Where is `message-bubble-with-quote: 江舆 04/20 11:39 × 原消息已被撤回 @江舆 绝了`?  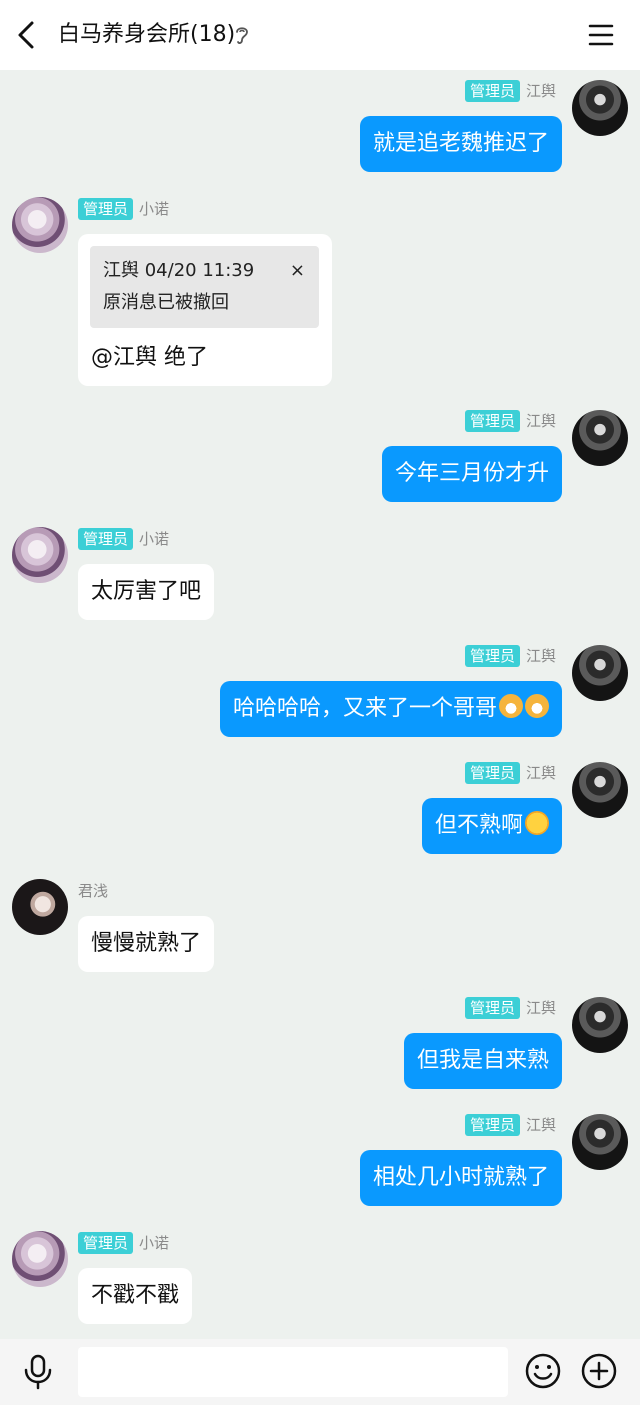 message-bubble-with-quote: 江舆 04/20 11:39 × 原消息已被撤回 @江舆 绝了 is located at coordinates (205, 310).